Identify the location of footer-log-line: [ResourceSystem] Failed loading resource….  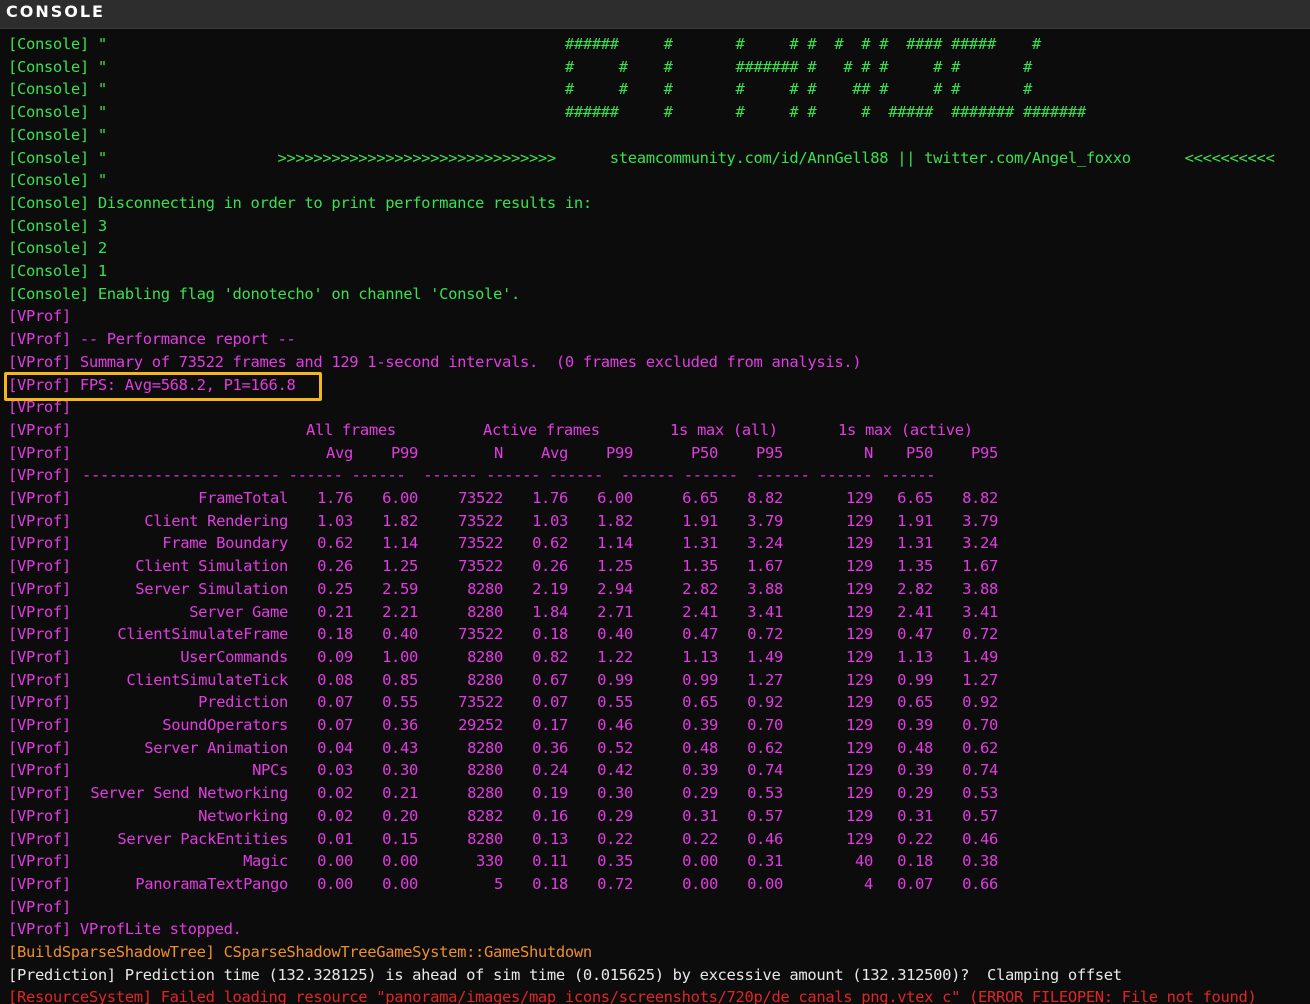
(632, 995).